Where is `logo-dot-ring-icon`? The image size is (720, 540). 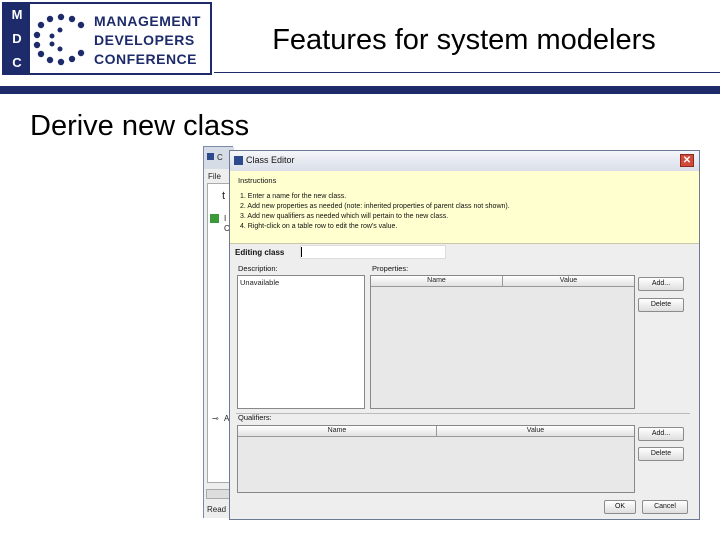 logo-dot-ring-icon is located at coordinates (59, 39).